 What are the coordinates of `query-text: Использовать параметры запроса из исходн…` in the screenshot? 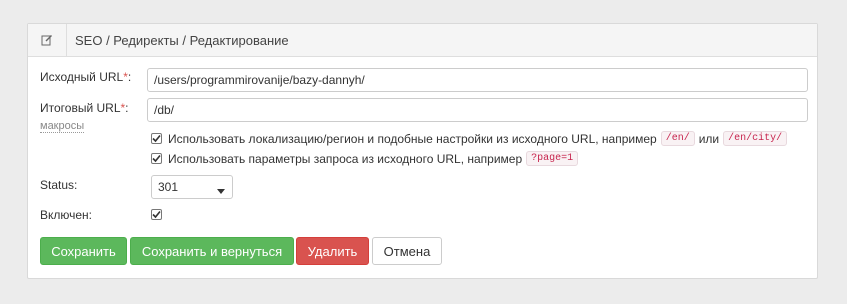 It's located at (345, 158).